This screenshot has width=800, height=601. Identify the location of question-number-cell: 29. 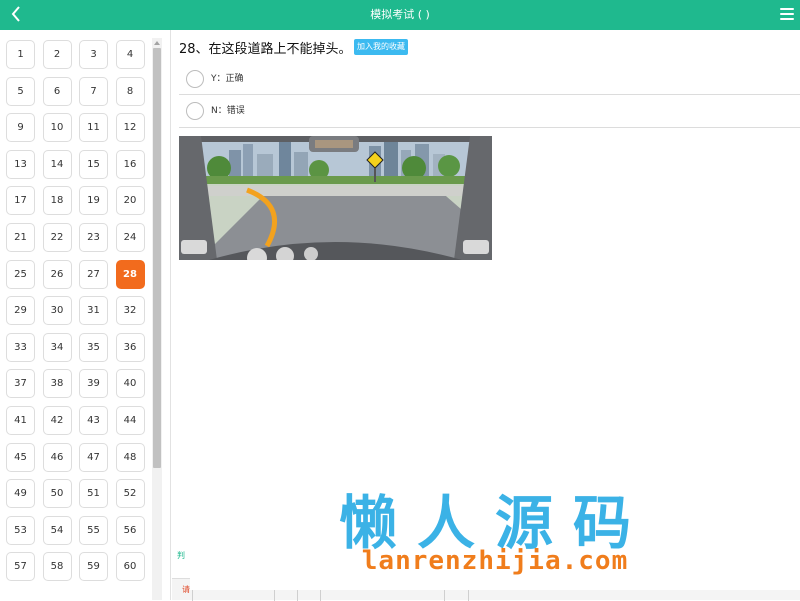
(20, 311).